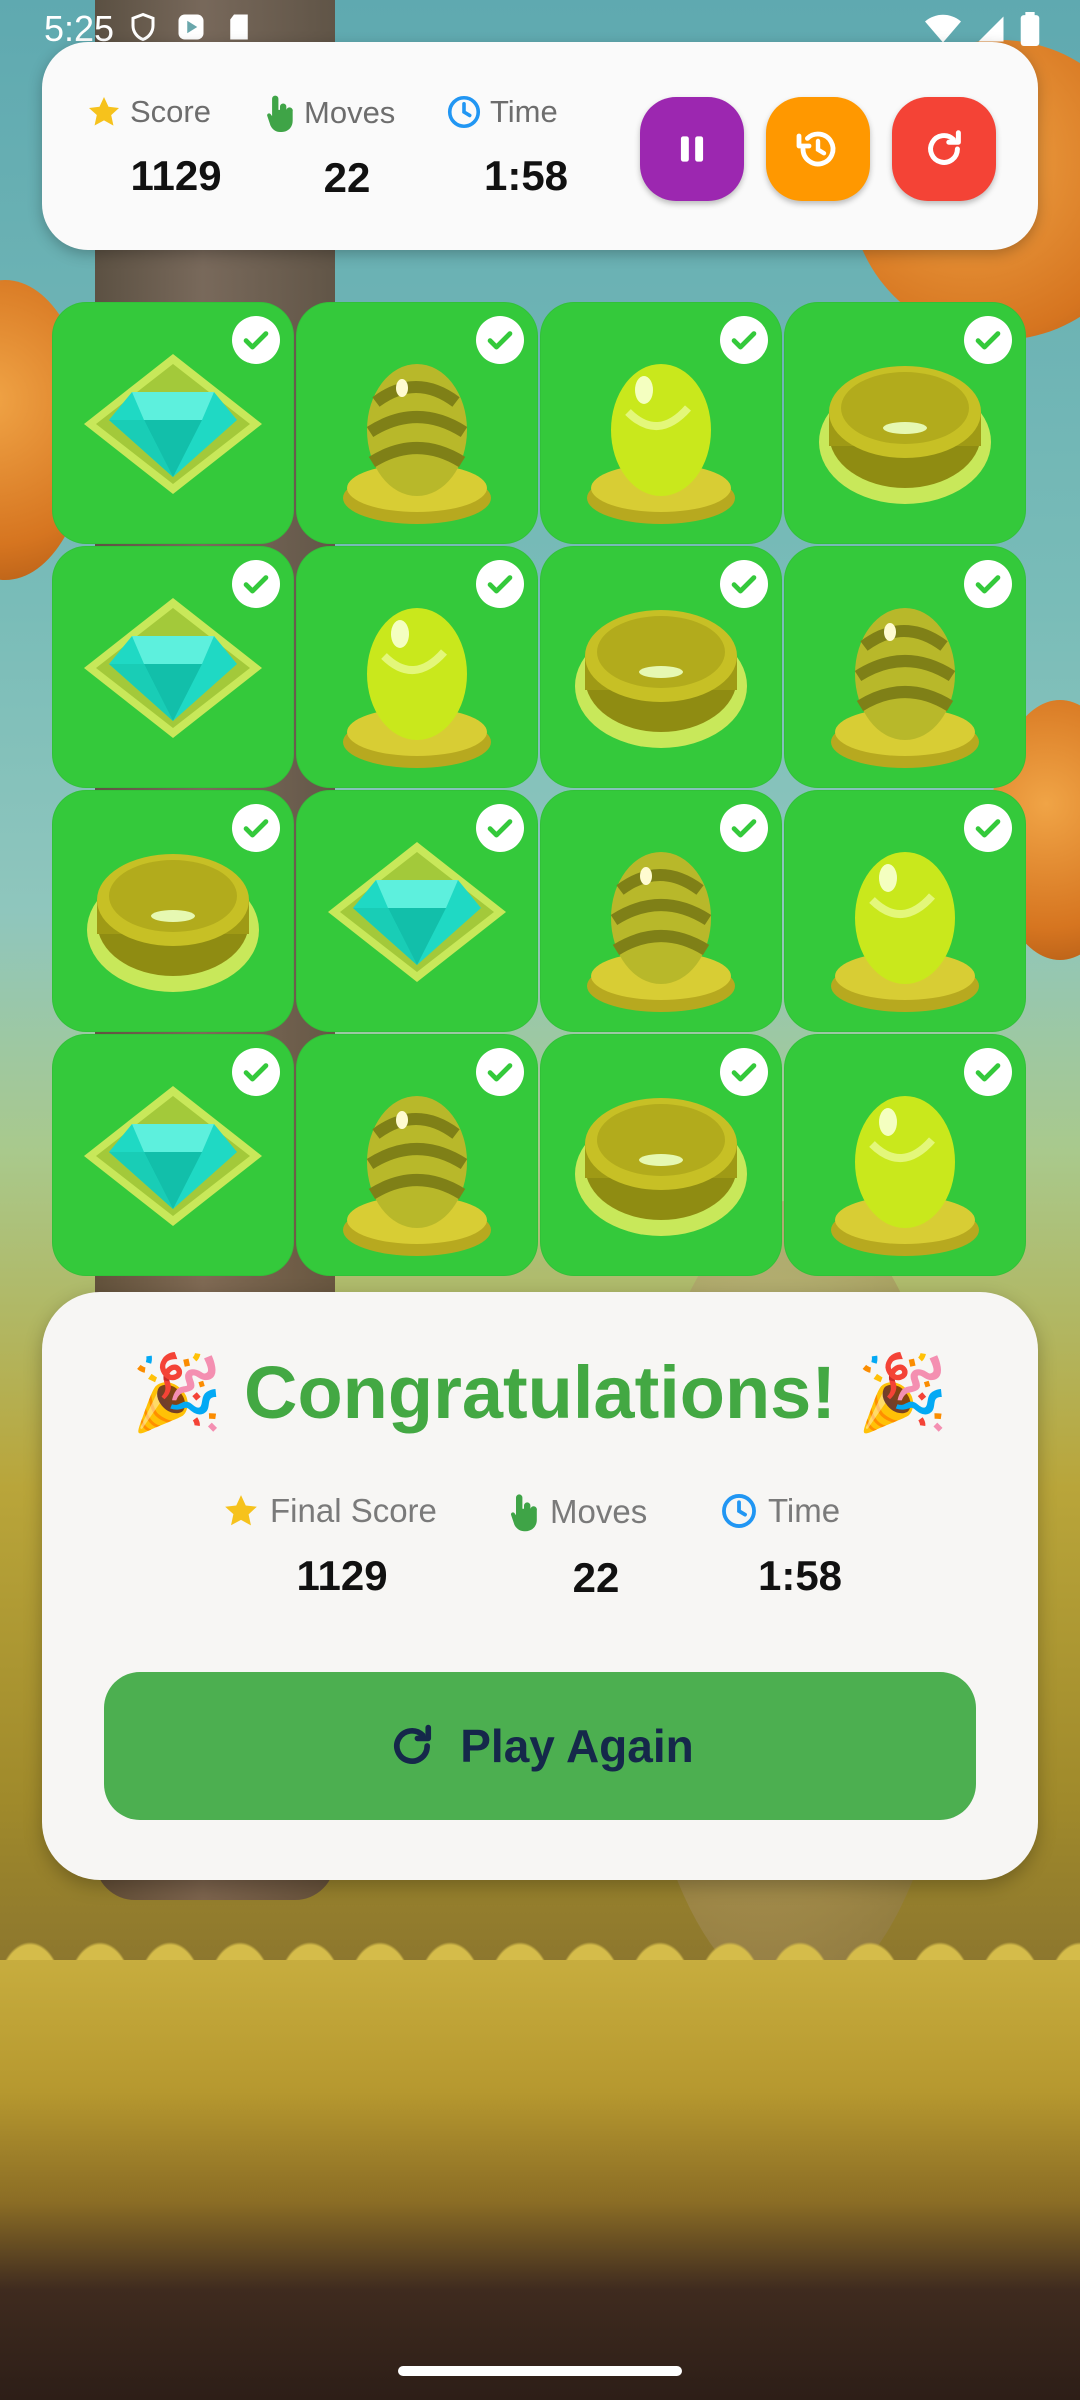 The image size is (1080, 2400). Describe the element at coordinates (347, 177) in the screenshot. I see `moves-value: 22` at that location.